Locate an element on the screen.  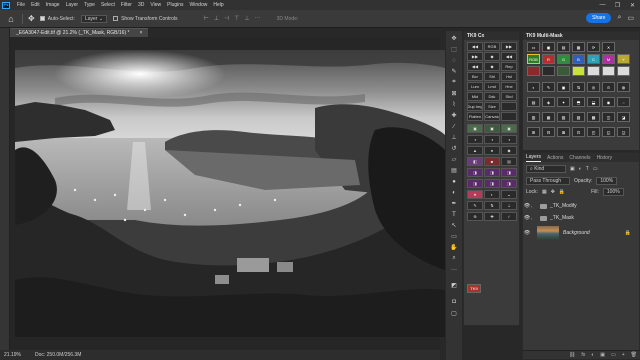
align-left-icon: ⊢ is located at coordinates (205, 18).